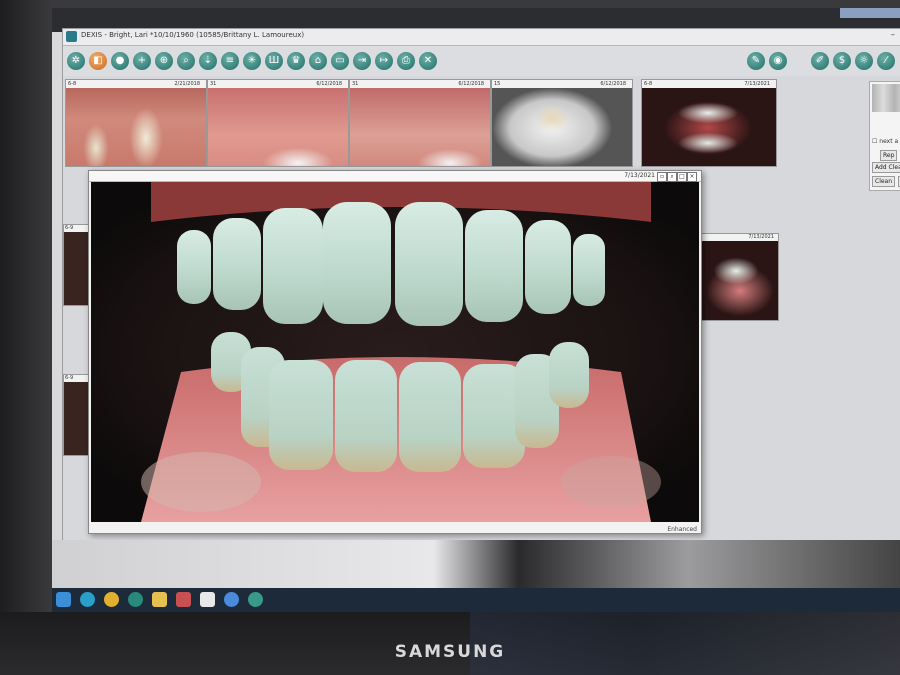 Image resolution: width=900 pixels, height=675 pixels. What do you see at coordinates (428, 61) in the screenshot?
I see `close-icon: ✕` at bounding box center [428, 61].